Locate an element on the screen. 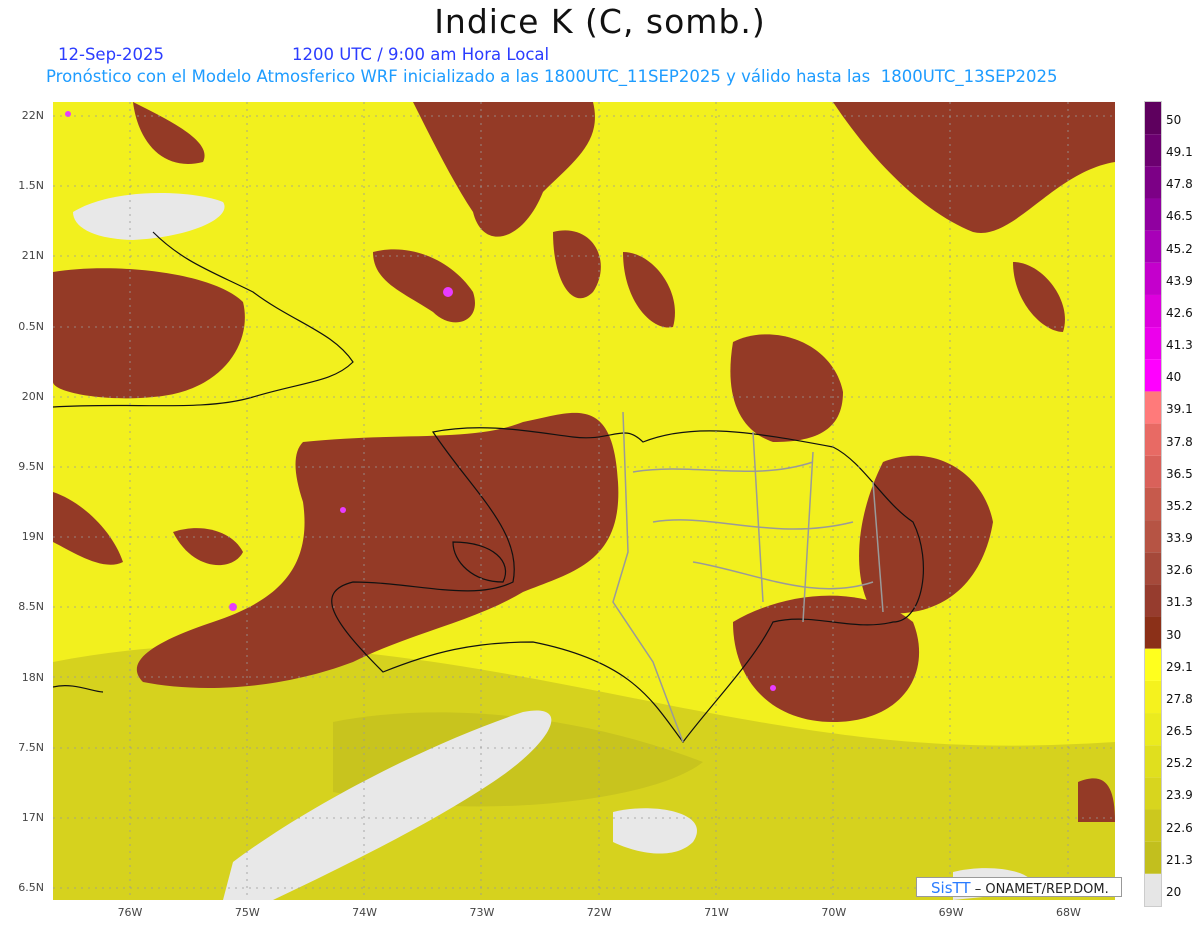  colorbar-label: 40 is located at coordinates (1174, 377).